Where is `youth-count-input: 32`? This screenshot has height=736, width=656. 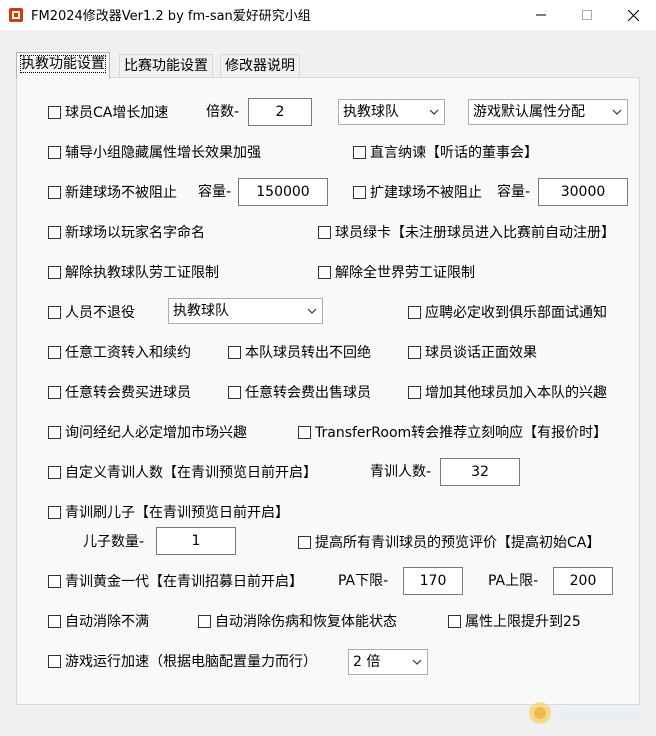 youth-count-input: 32 is located at coordinates (480, 472).